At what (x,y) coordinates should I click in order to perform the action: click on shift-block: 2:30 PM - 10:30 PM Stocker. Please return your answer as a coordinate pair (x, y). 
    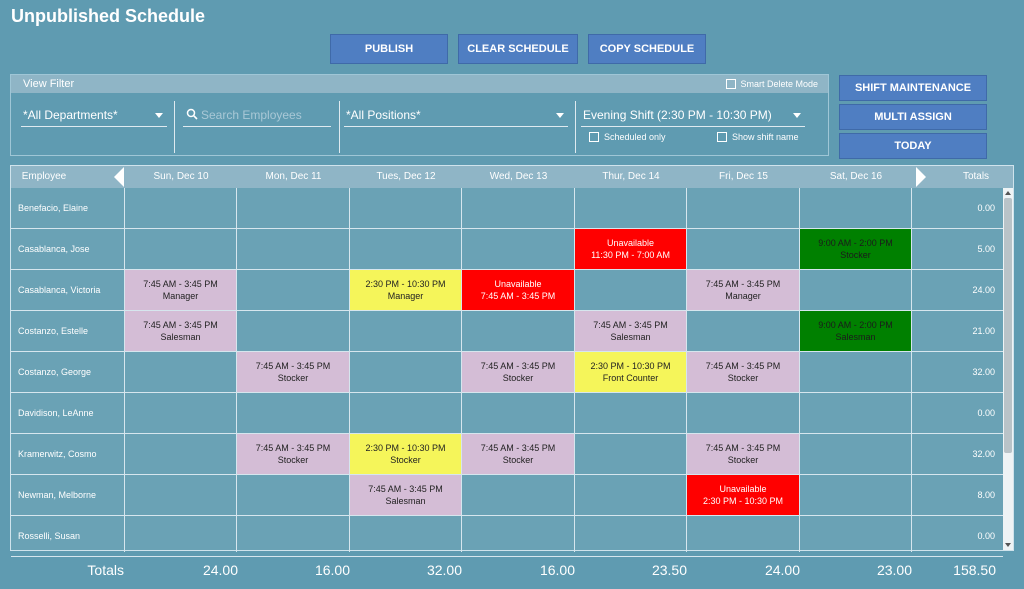
    Looking at the image, I should click on (405, 454).